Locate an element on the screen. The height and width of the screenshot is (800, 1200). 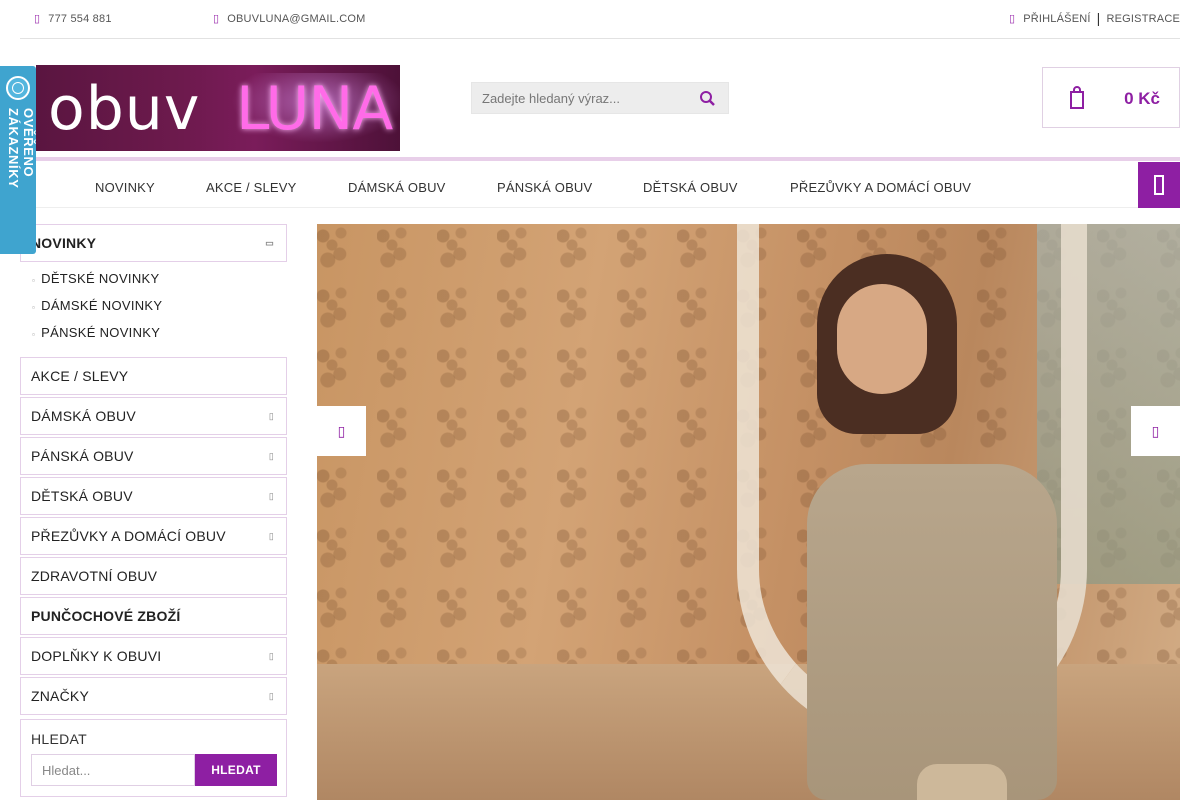
chevron-left-icon: ▯ is located at coordinates (341, 431).